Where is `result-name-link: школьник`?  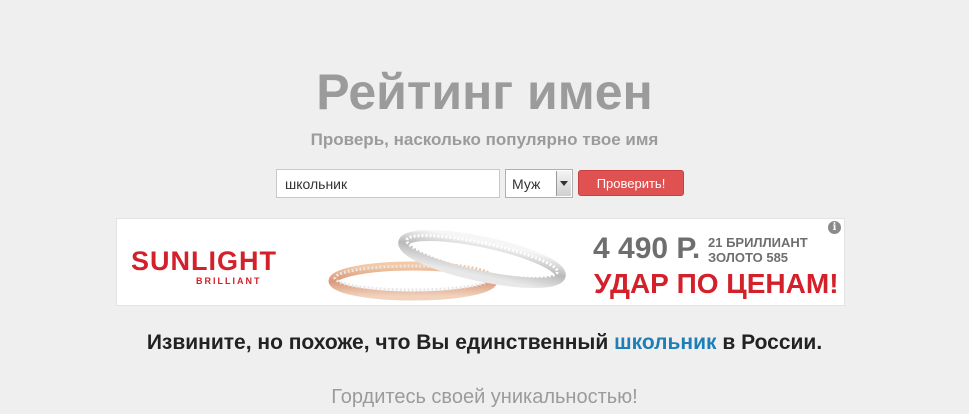 result-name-link: школьник is located at coordinates (665, 342).